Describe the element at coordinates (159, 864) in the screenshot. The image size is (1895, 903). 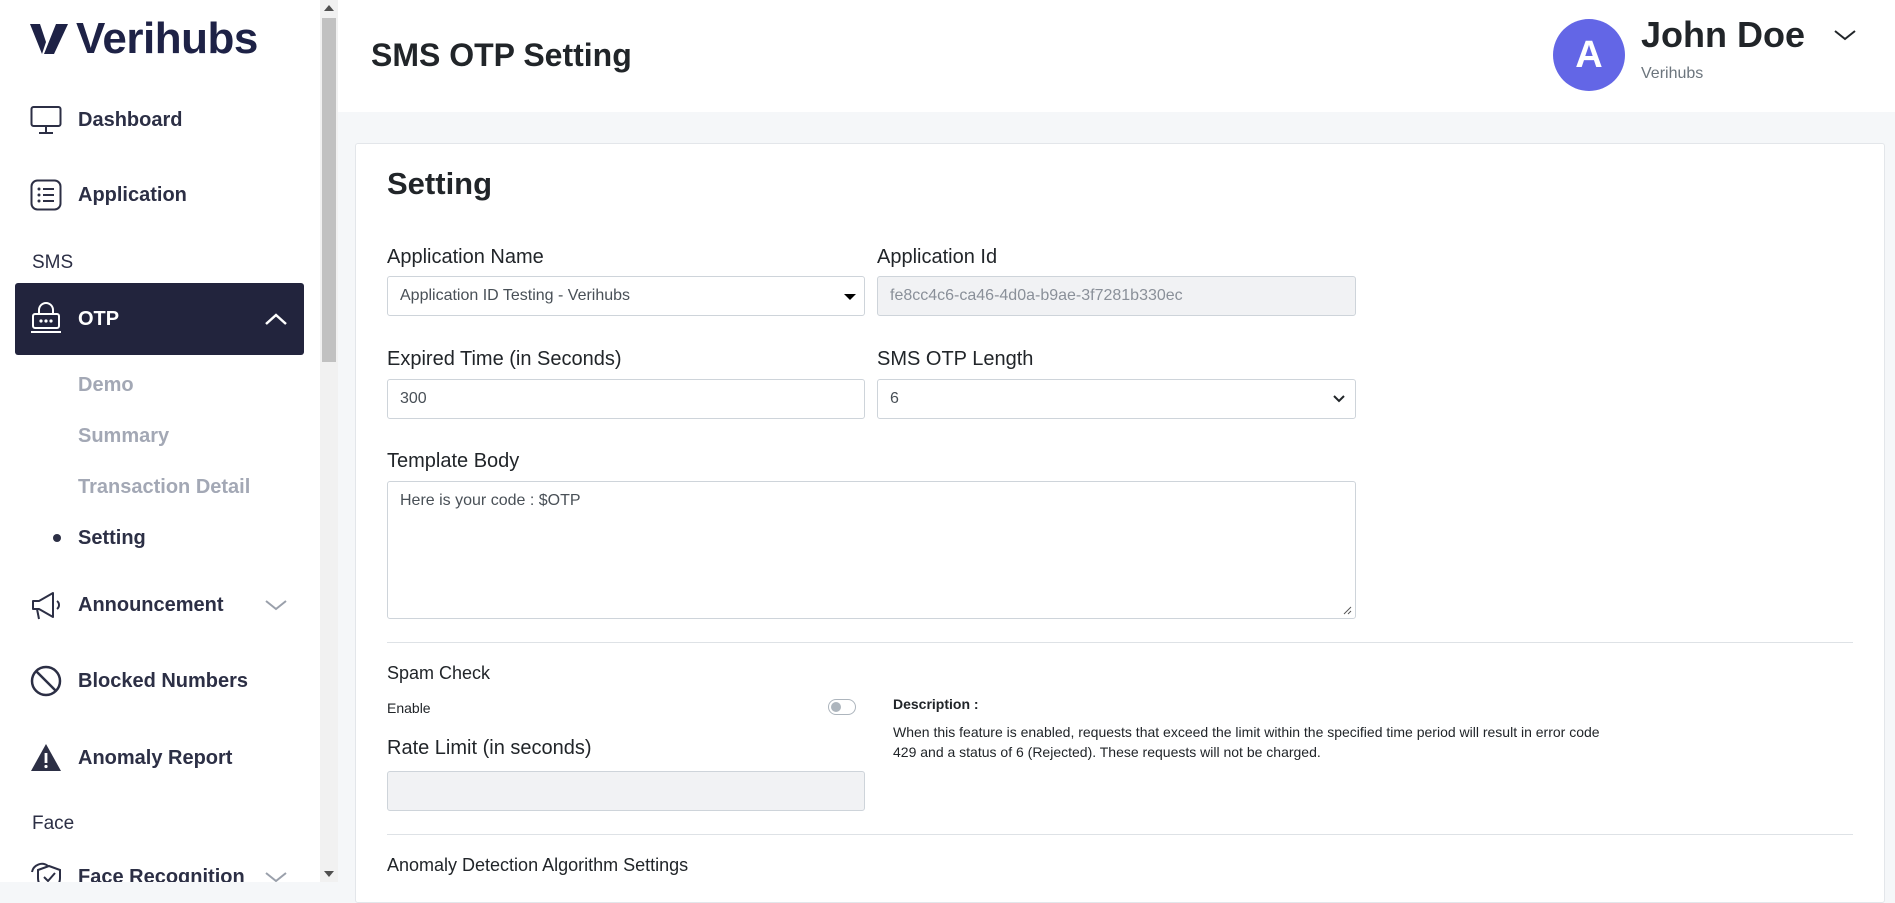
I see `sidebar-item-face-recognition: Face Recognition` at that location.